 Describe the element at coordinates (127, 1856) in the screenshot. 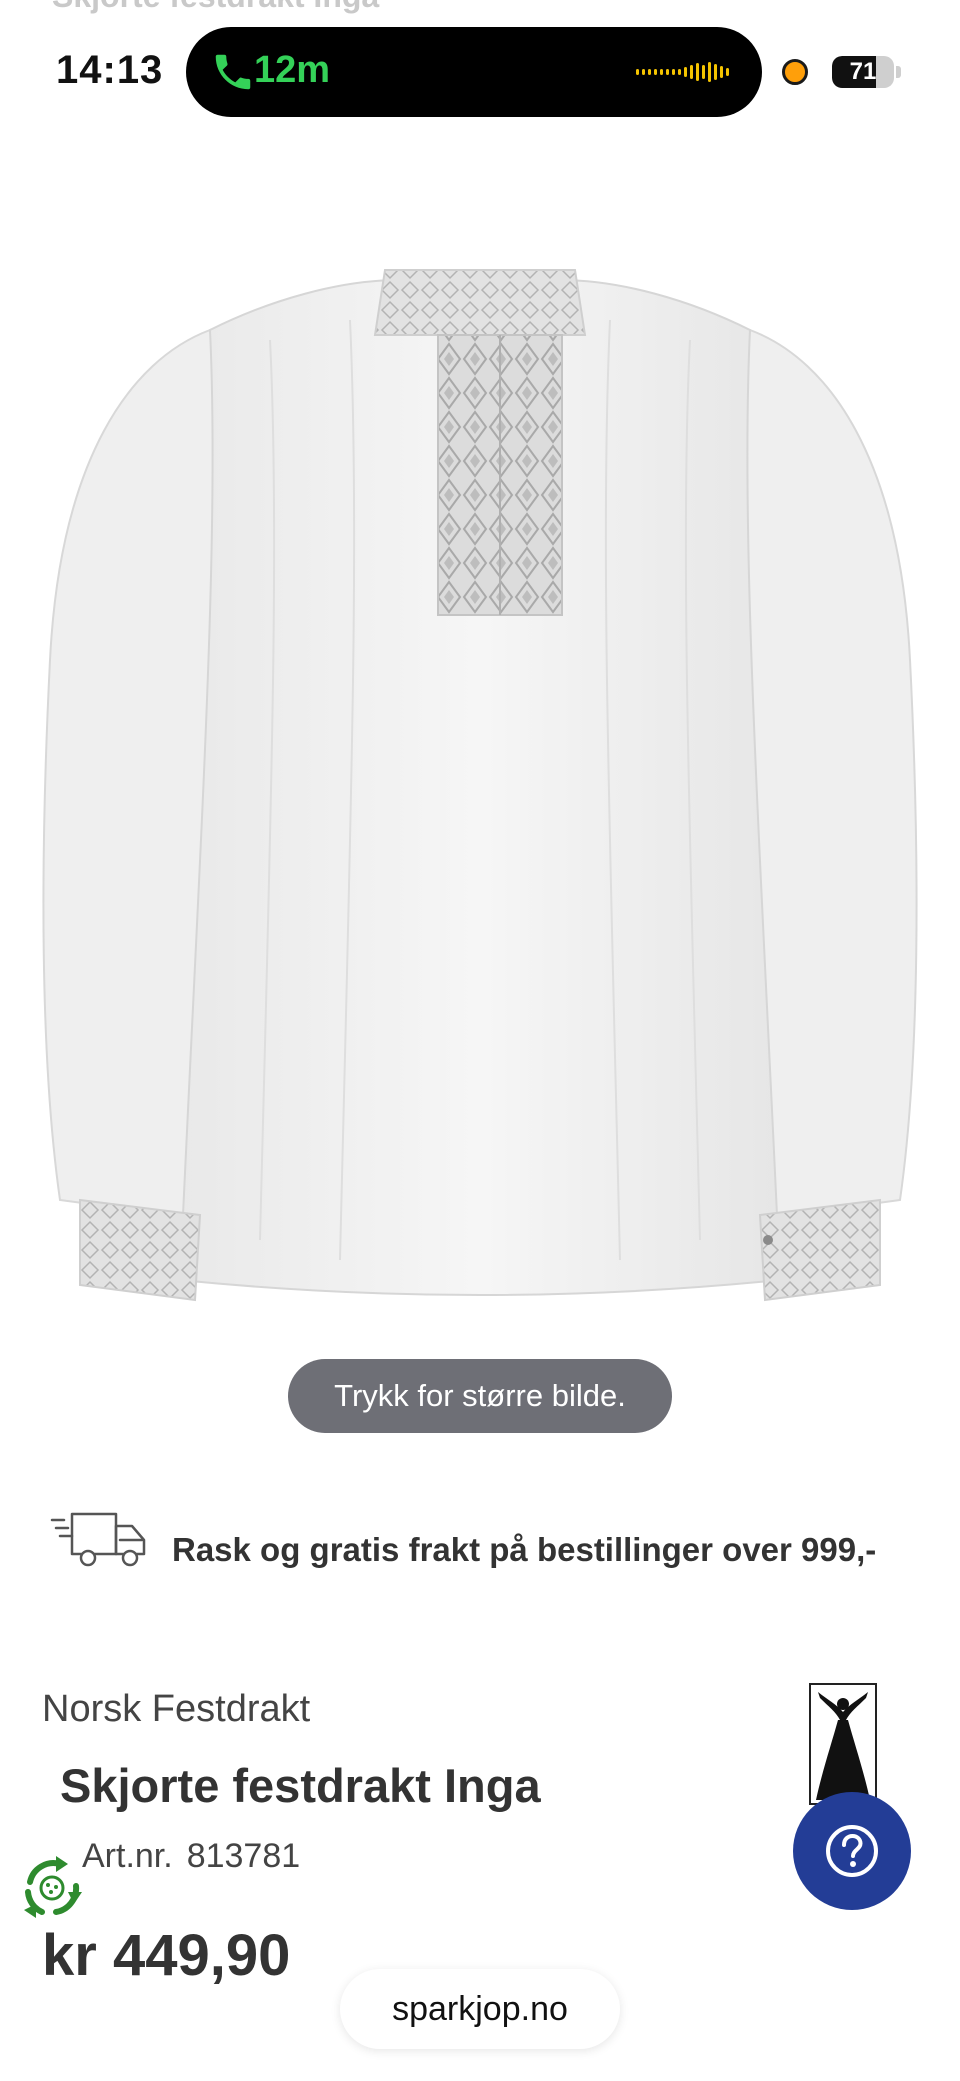

I see `article-number-label: Art.nr.` at that location.